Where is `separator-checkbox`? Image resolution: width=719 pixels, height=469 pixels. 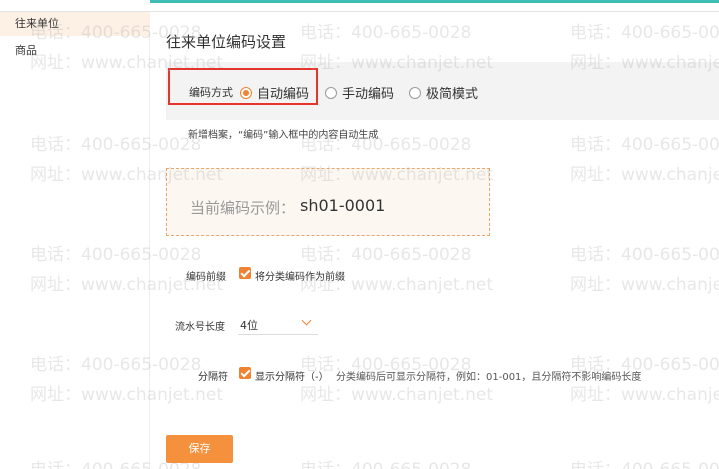
separator-checkbox is located at coordinates (245, 373).